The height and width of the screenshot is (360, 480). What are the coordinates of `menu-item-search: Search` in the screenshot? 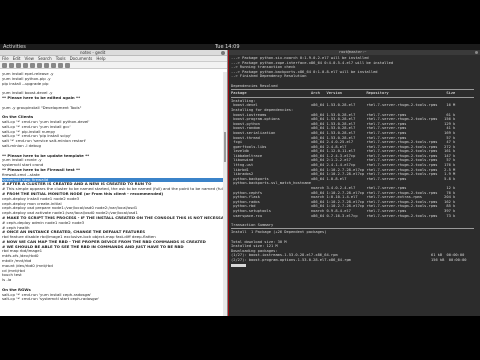 It's located at (45, 58).